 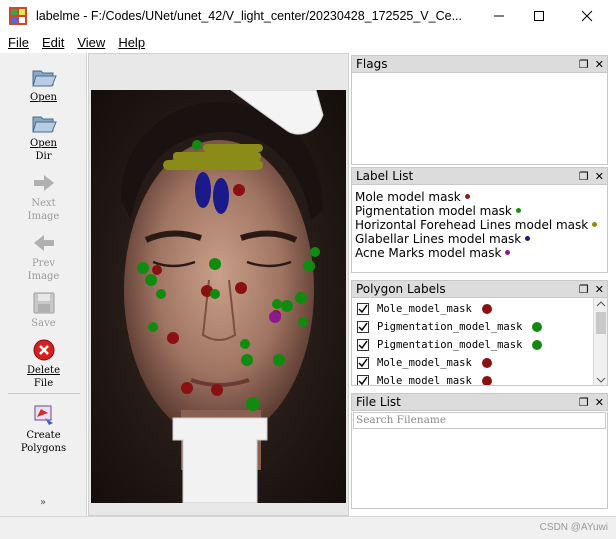 I want to click on maximize-icon, so click(x=539, y=15).